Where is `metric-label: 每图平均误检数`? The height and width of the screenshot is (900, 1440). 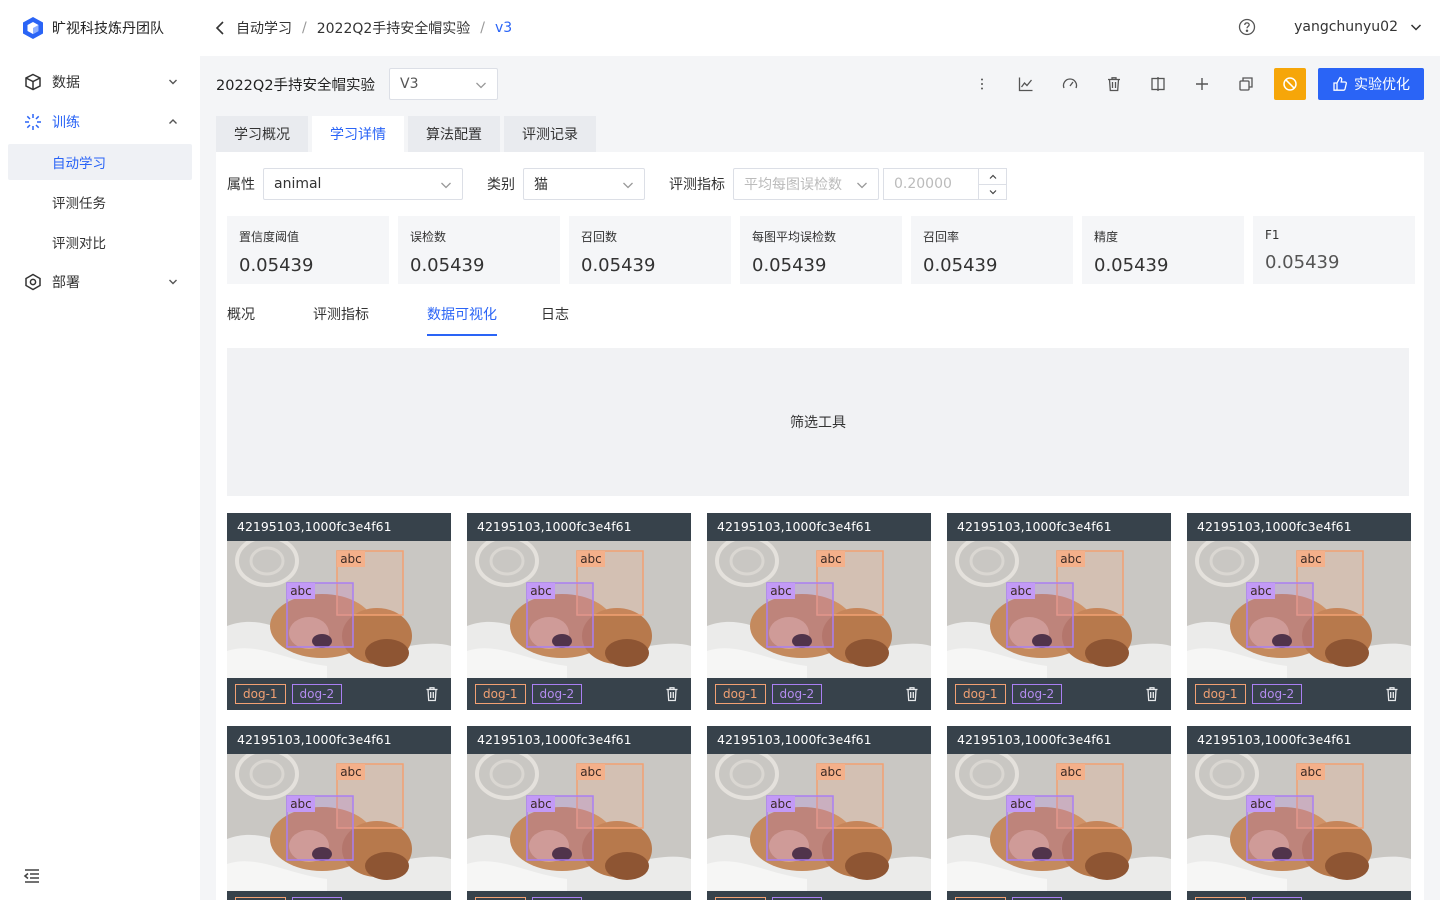
metric-label: 每图平均误检数 is located at coordinates (794, 237).